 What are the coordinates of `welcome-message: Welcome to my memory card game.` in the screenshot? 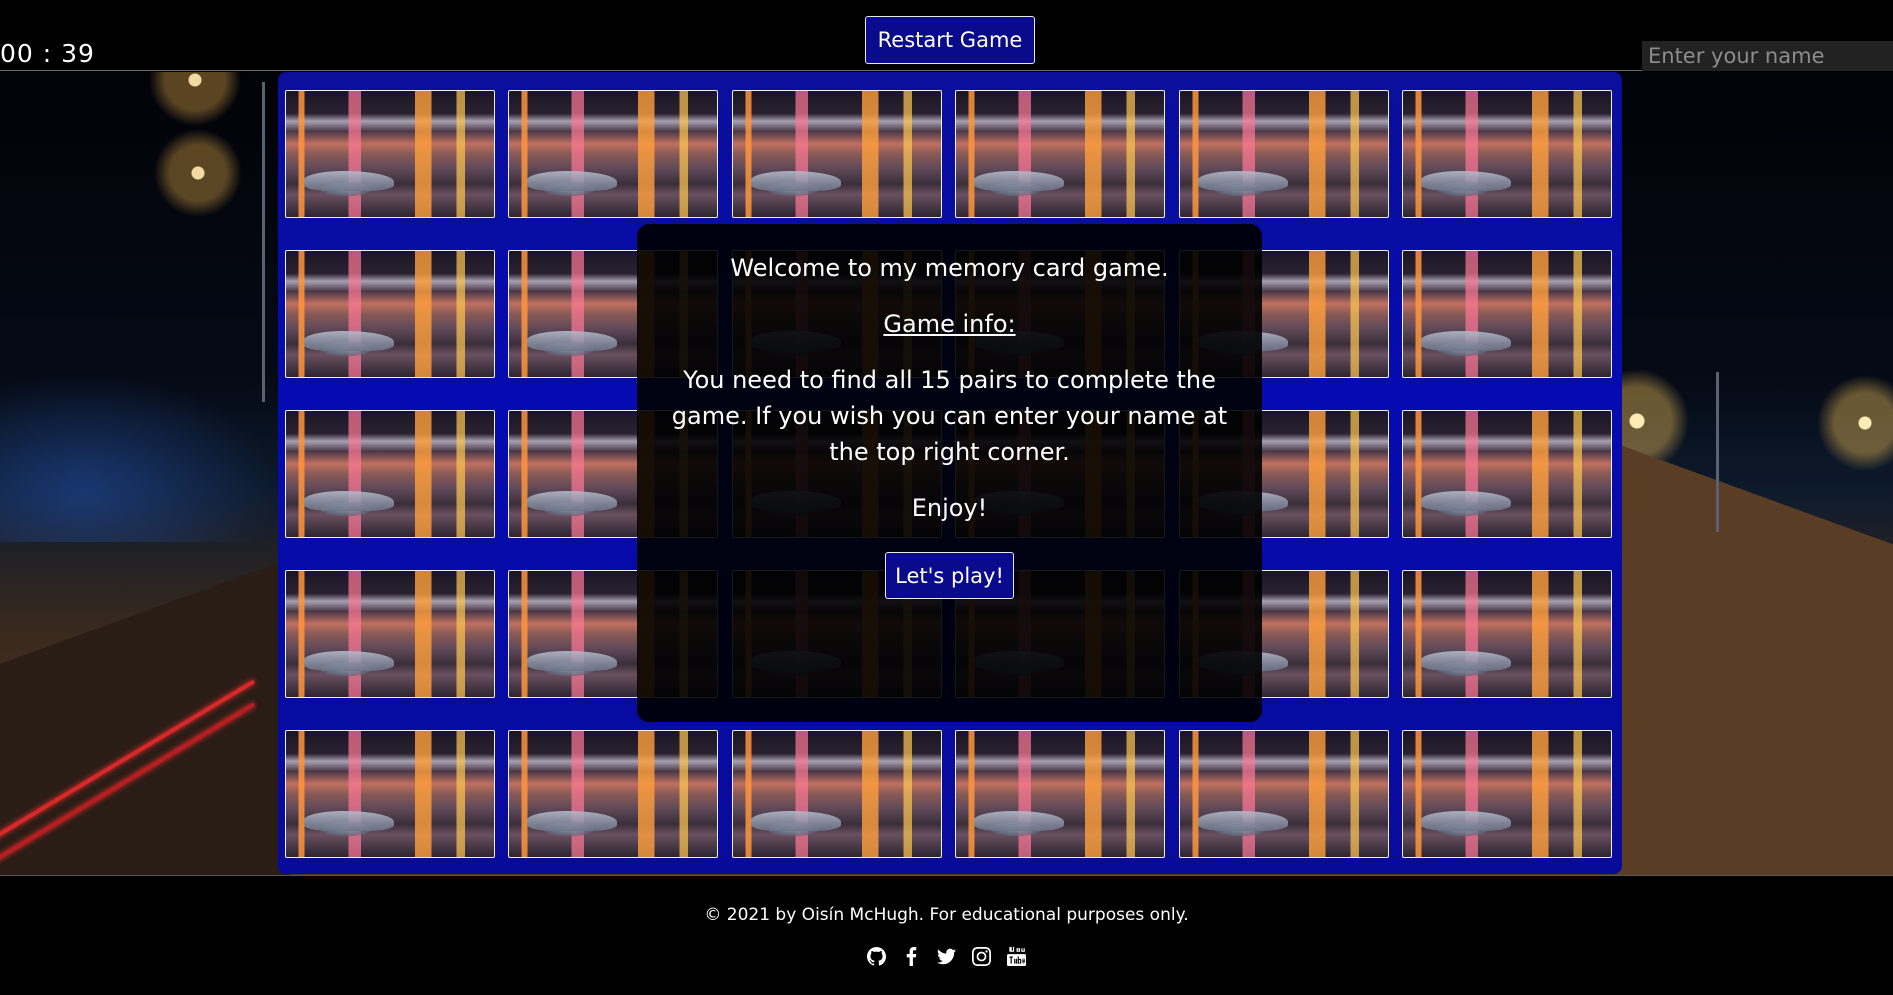 It's located at (949, 268).